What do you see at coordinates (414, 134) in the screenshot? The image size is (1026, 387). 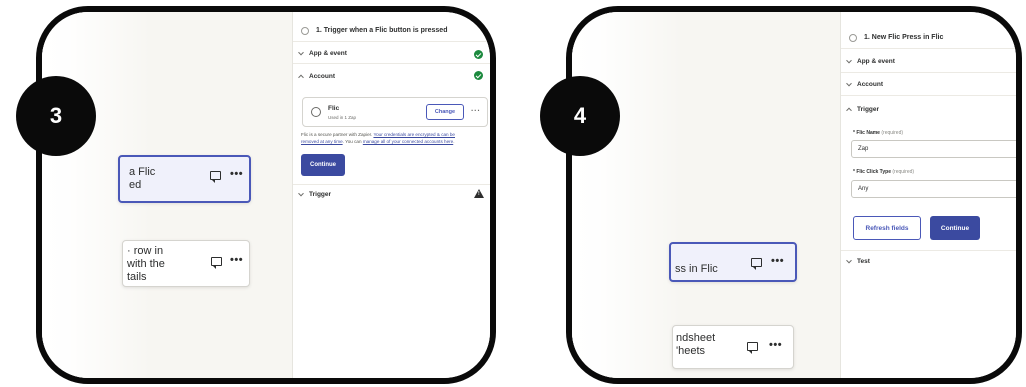 I see `credentials-link: Your credentials are encrypted & can be` at bounding box center [414, 134].